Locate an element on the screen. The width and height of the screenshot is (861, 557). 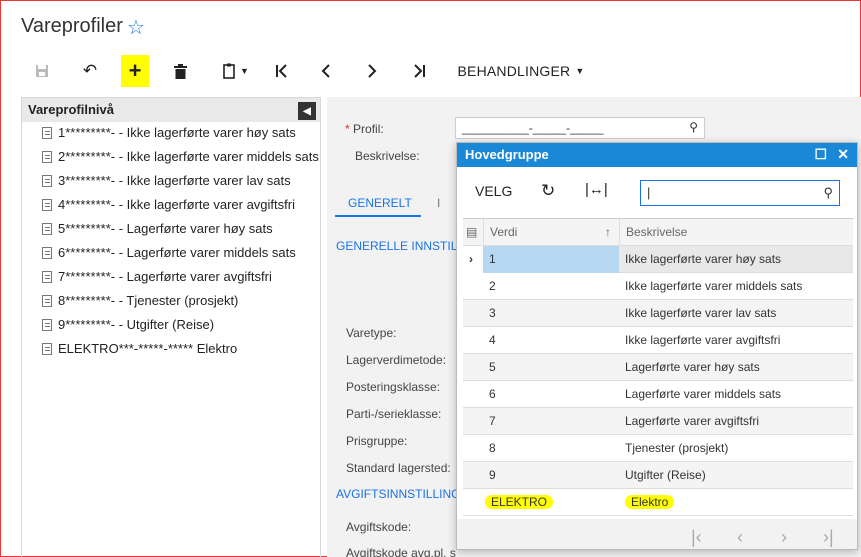
col-header-beskrivelse: Beskrivelse is located at coordinates (736, 232).